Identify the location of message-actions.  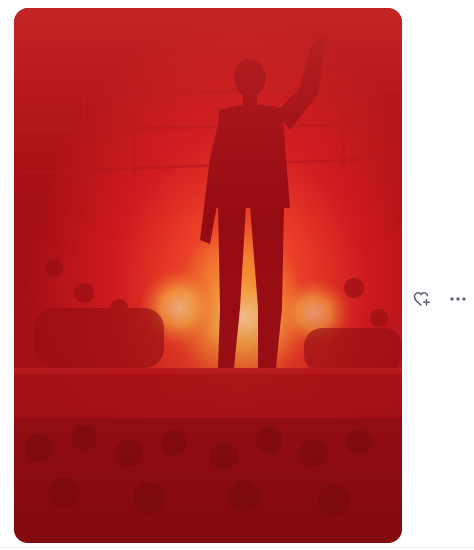
(440, 299).